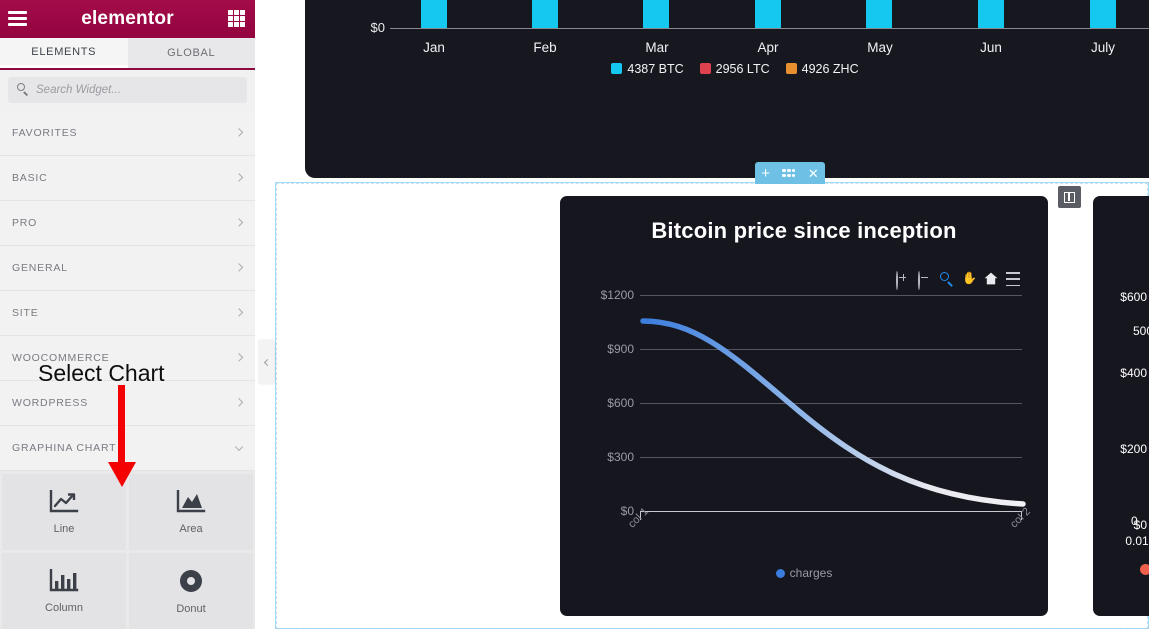  I want to click on legend-item-btc: 4387 BTC, so click(647, 69).